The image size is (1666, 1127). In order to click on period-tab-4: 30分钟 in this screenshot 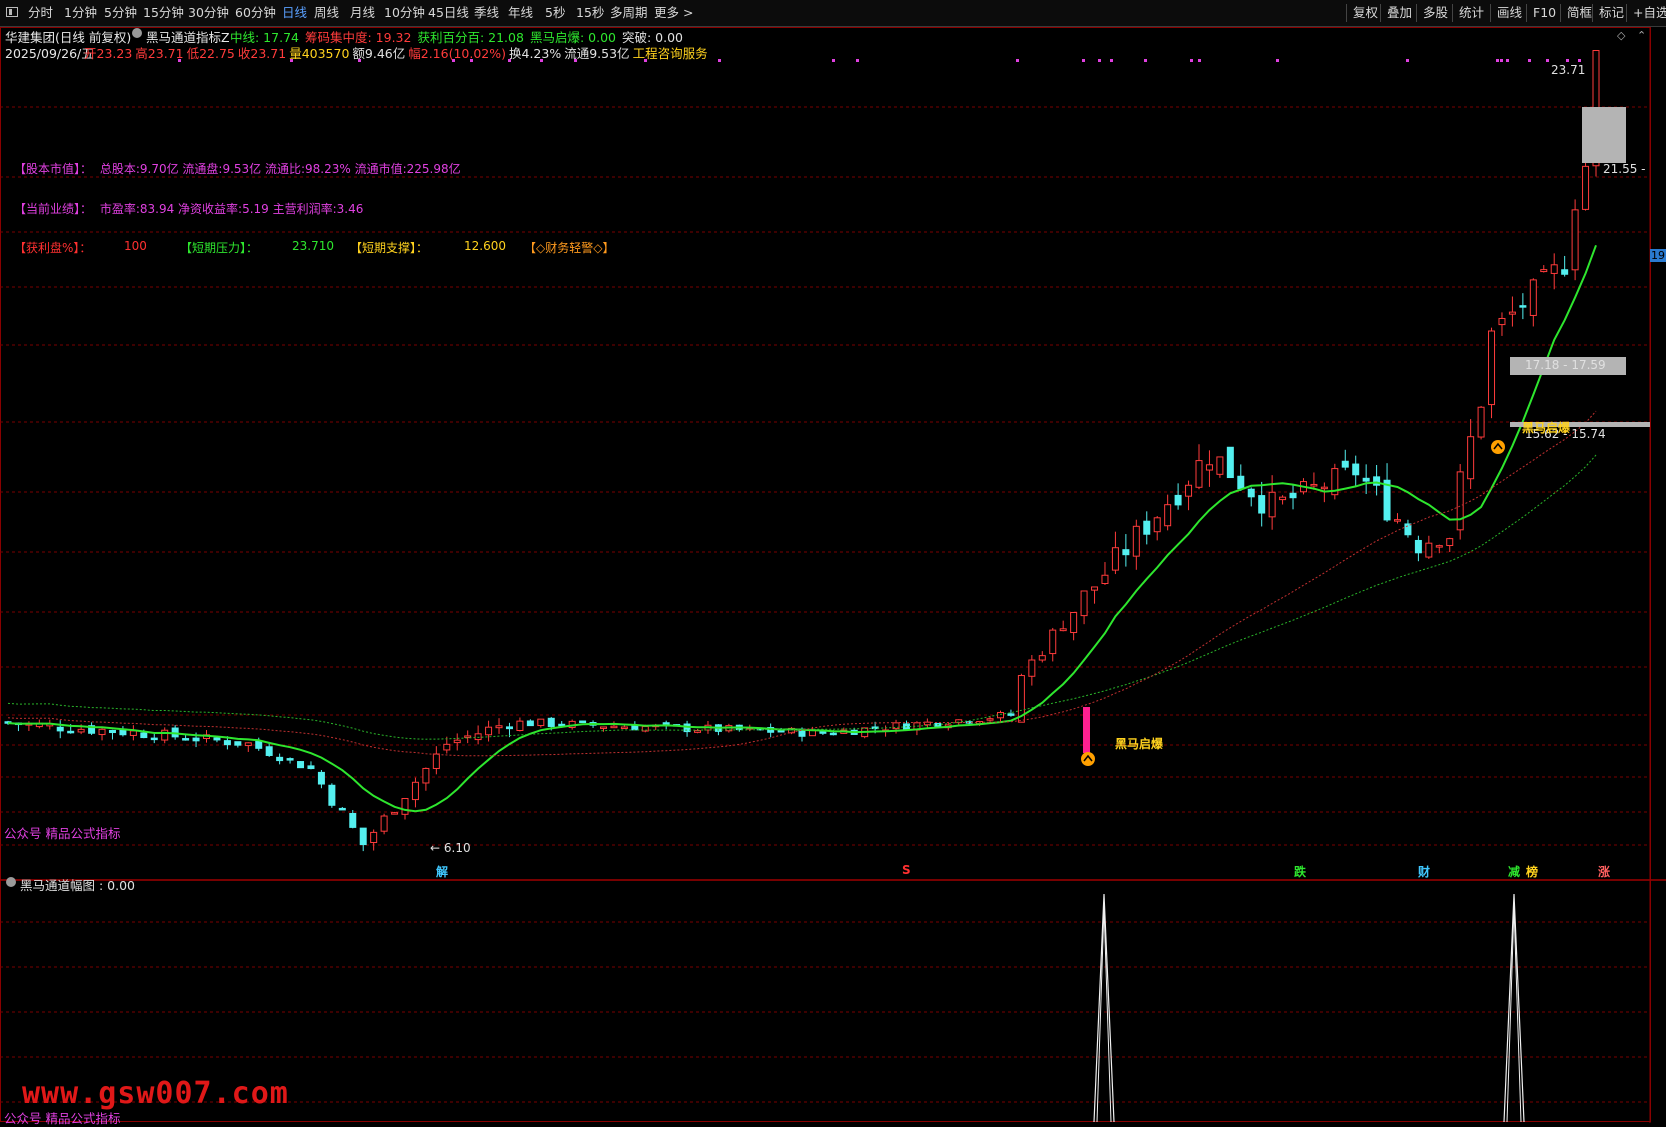, I will do `click(208, 13)`.